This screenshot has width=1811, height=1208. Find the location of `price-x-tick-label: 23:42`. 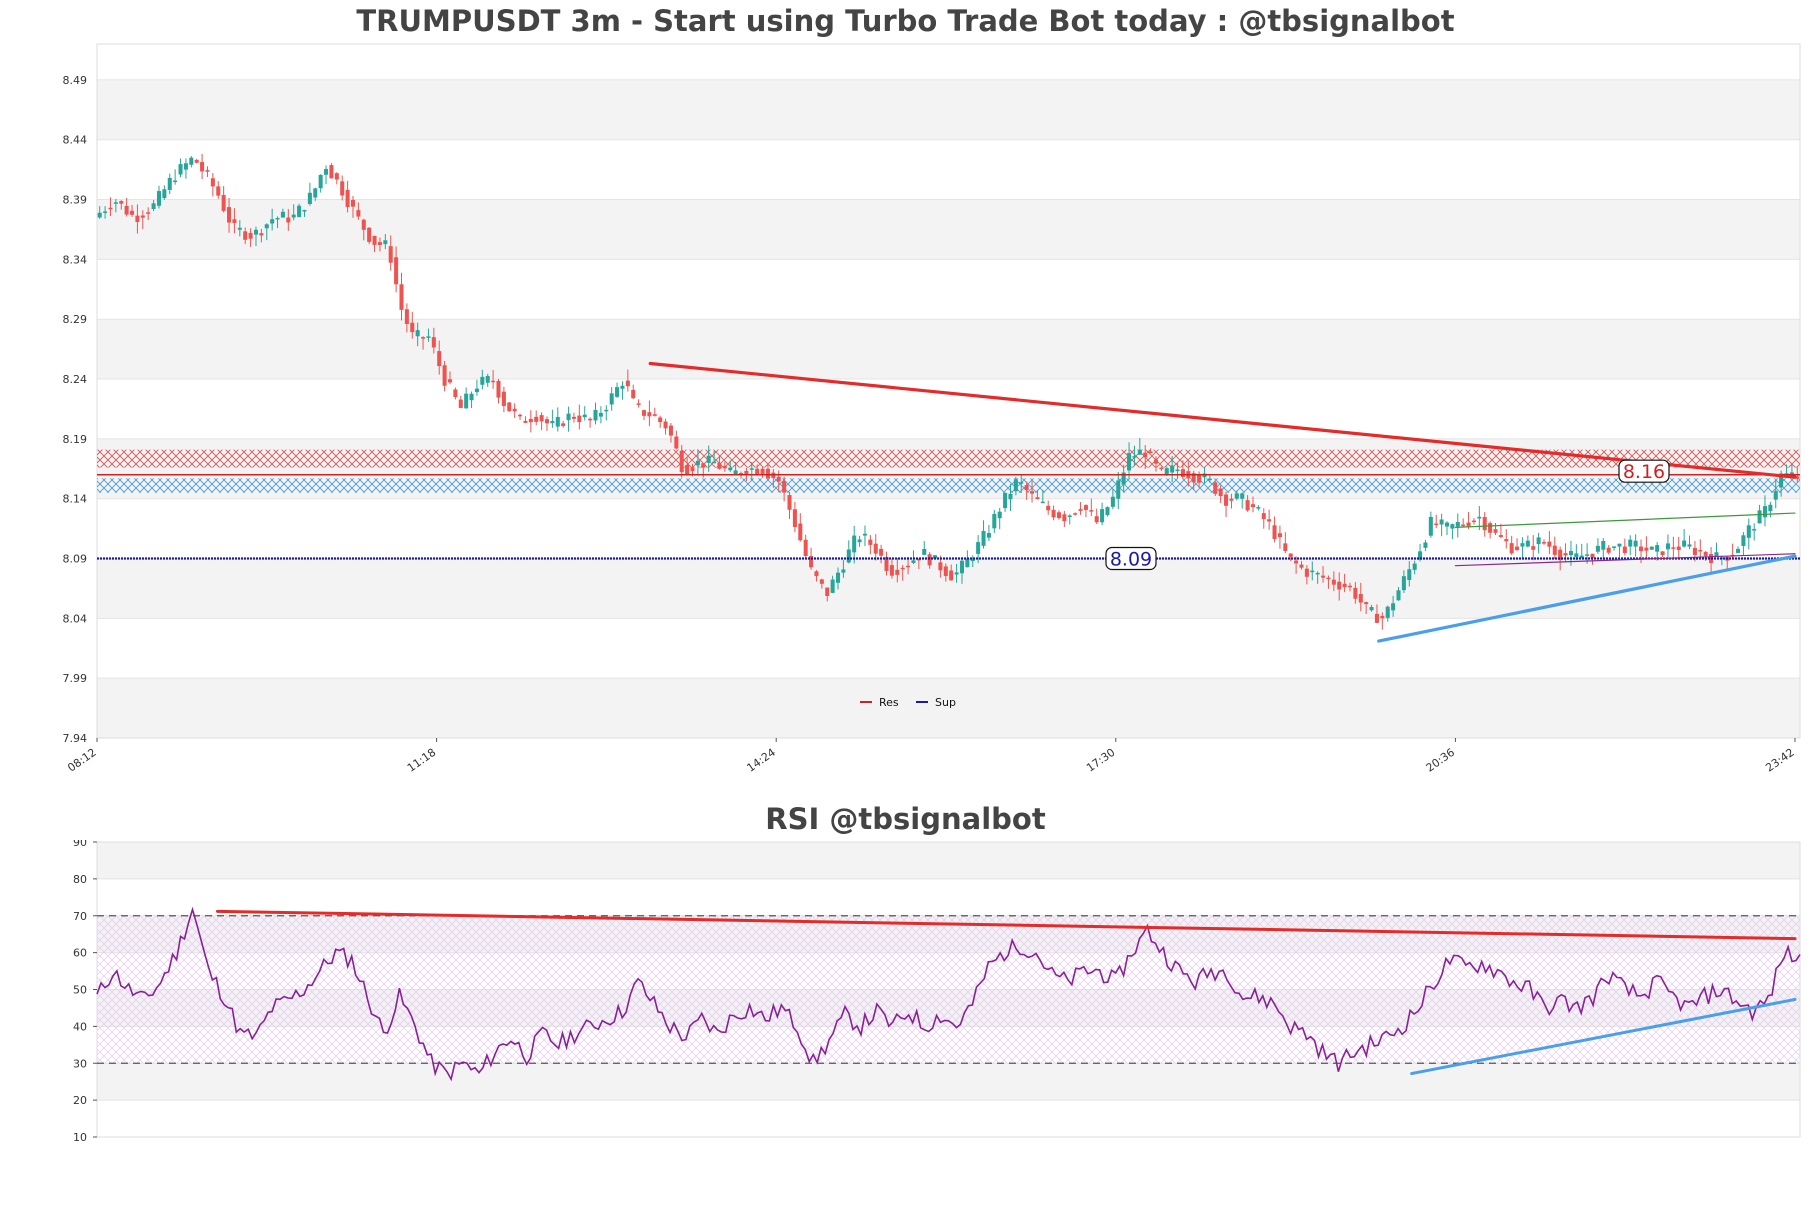

price-x-tick-label: 23:42 is located at coordinates (1779, 760).